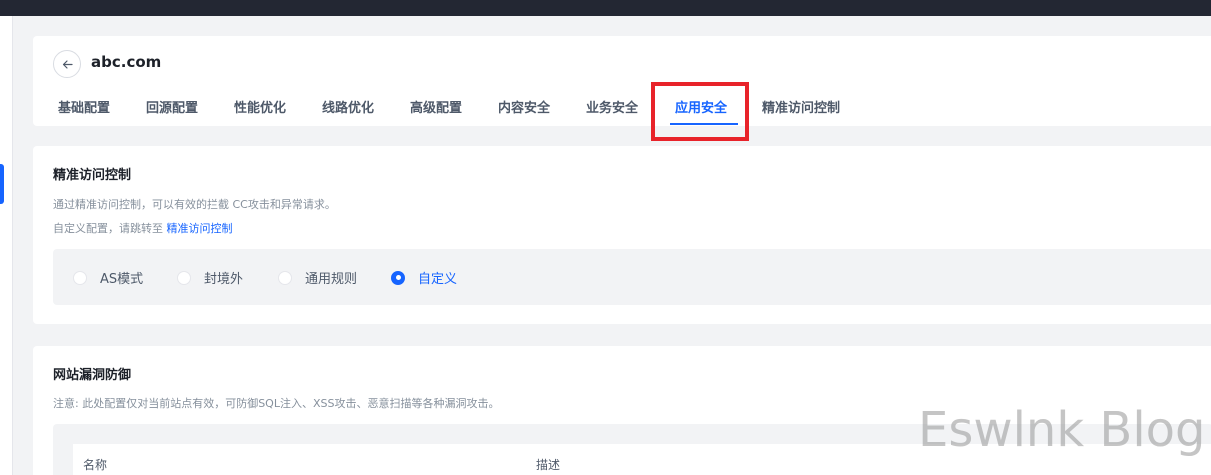  Describe the element at coordinates (398, 277) in the screenshot. I see `radio-circle-checked` at that location.